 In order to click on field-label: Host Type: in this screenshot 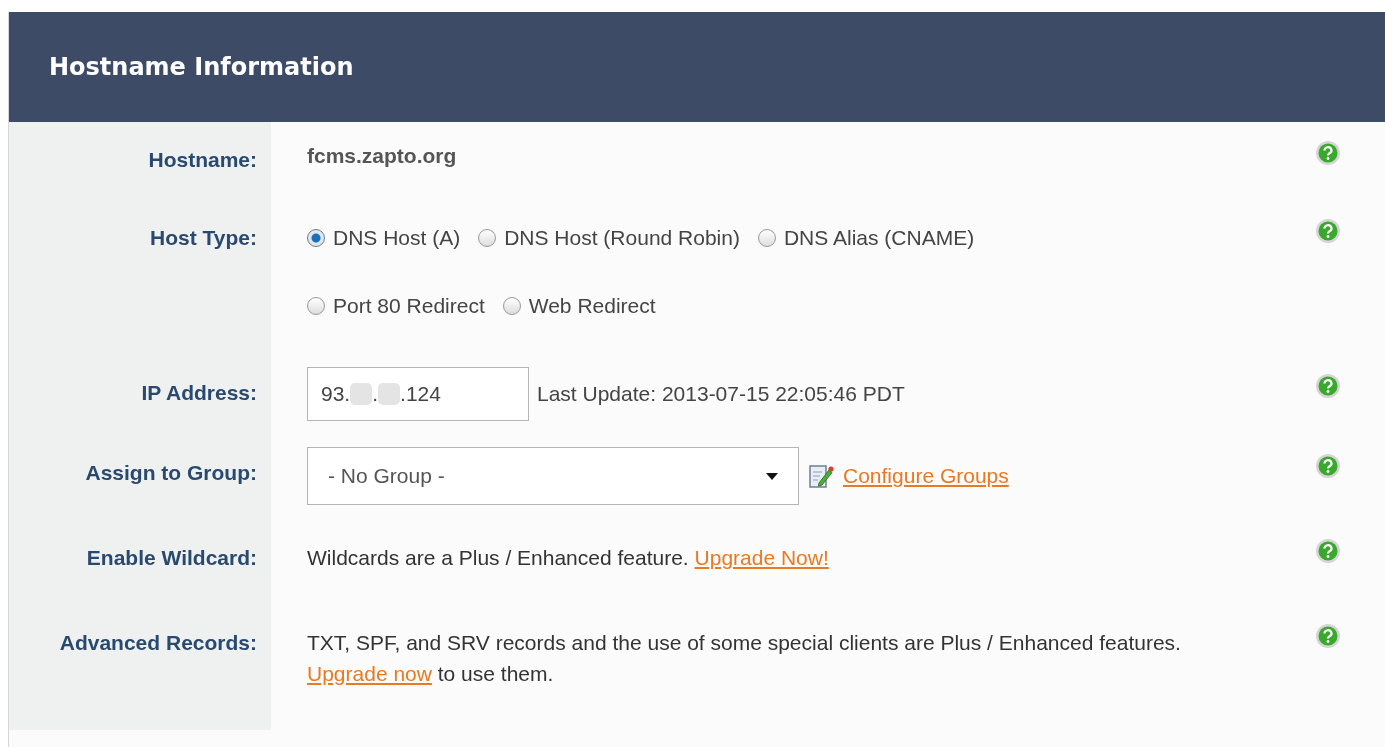, I will do `click(140, 277)`.